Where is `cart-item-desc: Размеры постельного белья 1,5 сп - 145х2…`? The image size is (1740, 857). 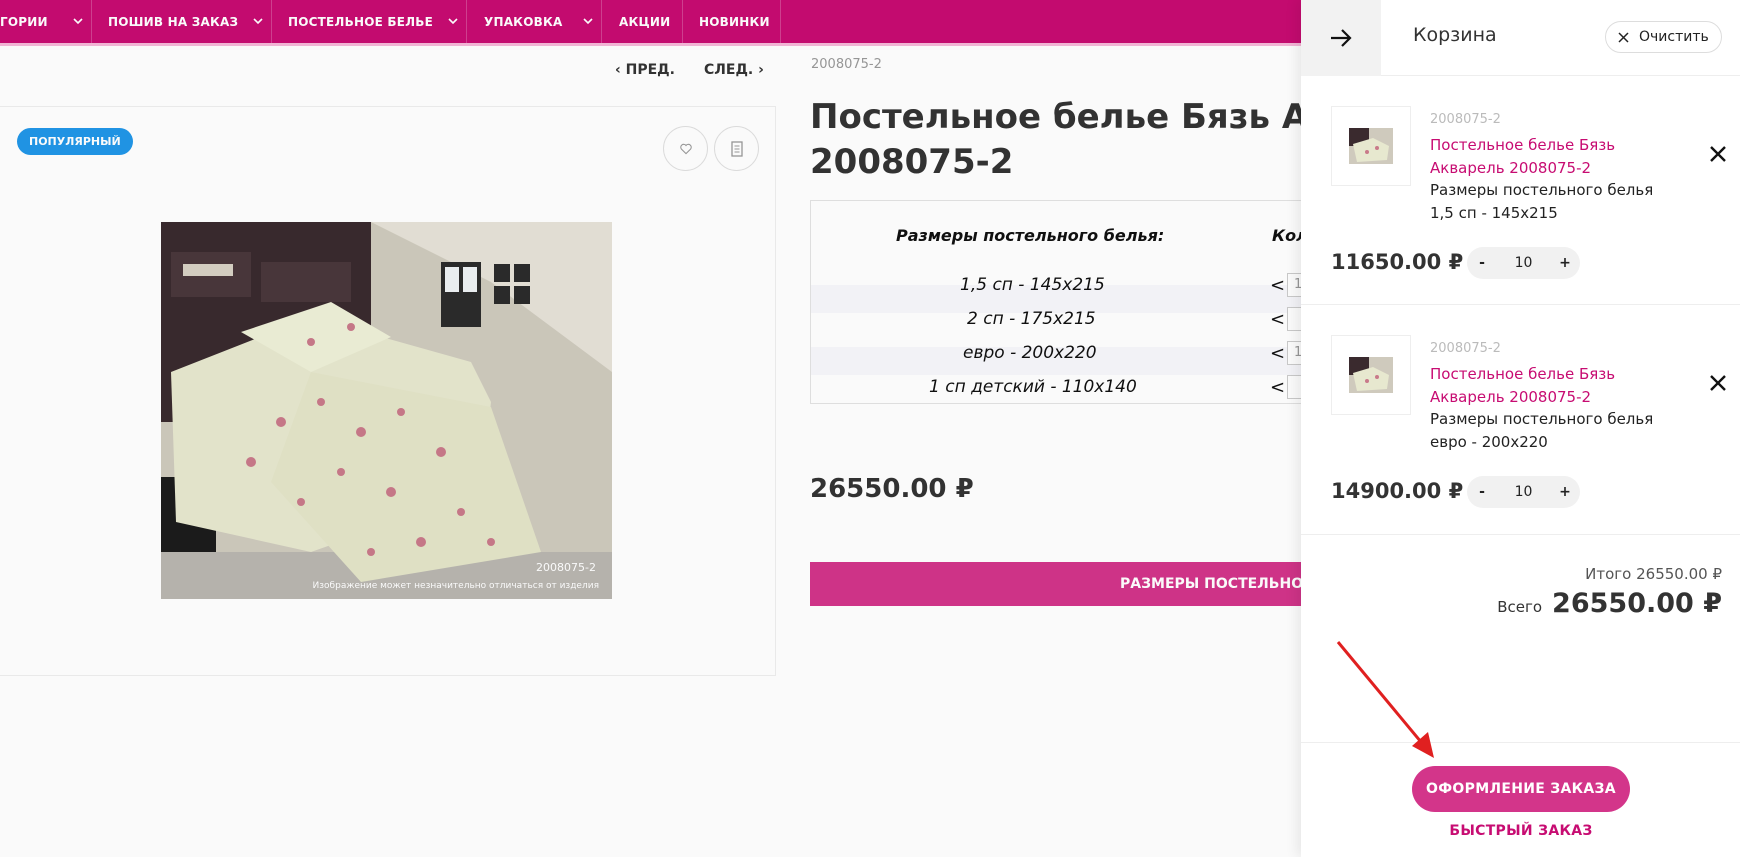
cart-item-desc: Размеры постельного белья 1,5 сп - 145х2… is located at coordinates (1542, 201).